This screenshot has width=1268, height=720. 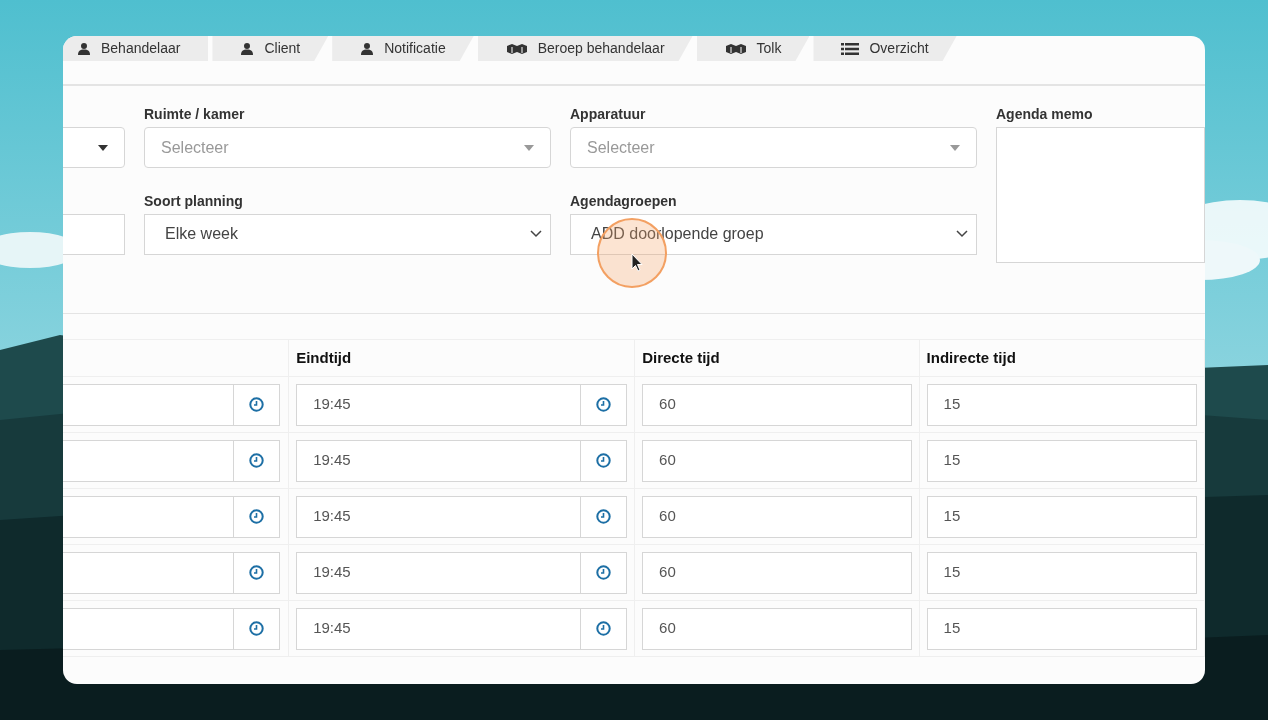 What do you see at coordinates (403, 48) in the screenshot?
I see `tab: Notificatie` at bounding box center [403, 48].